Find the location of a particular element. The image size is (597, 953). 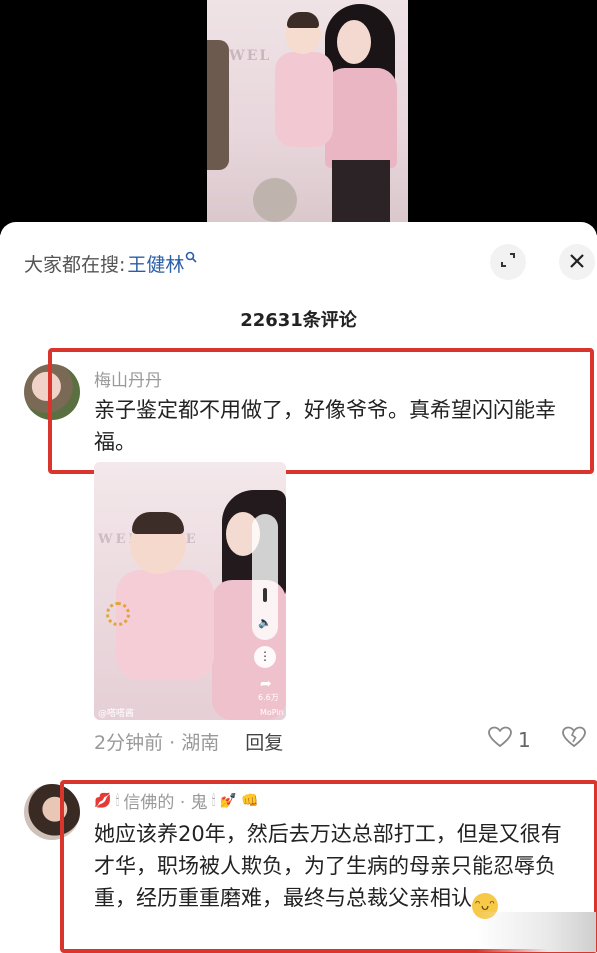

comment-time-location: 2分钟前 · 湖南 is located at coordinates (157, 743).